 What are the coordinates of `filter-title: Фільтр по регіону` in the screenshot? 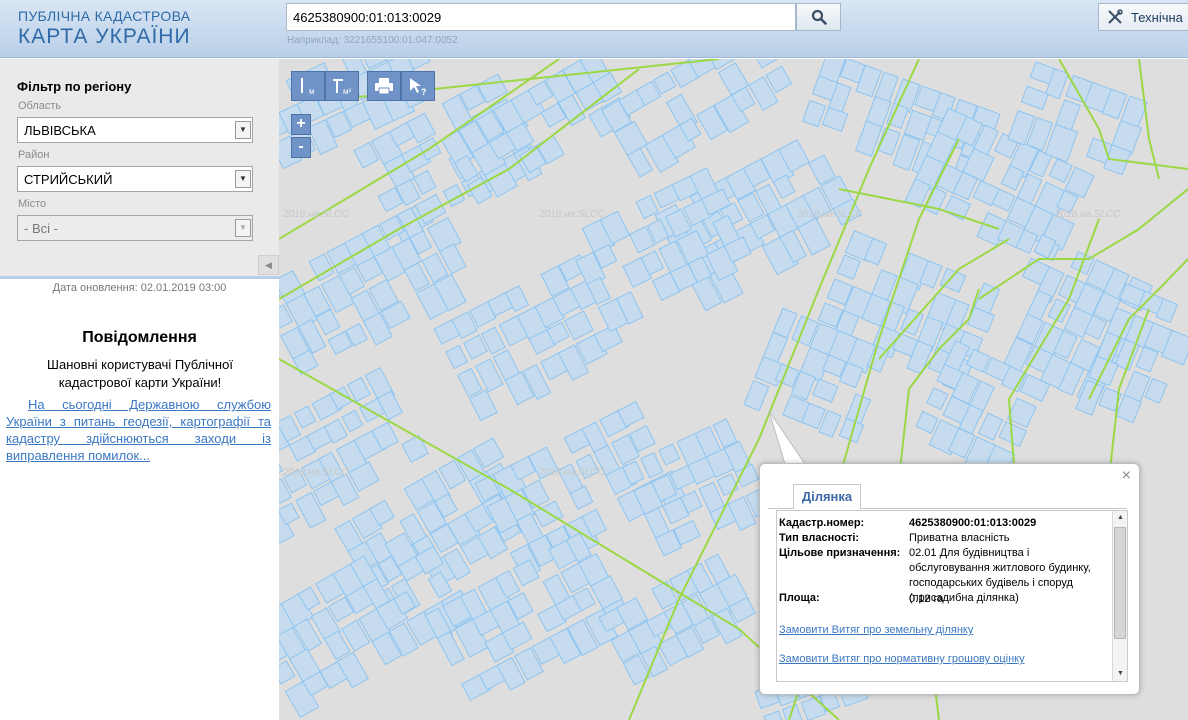 It's located at (74, 86).